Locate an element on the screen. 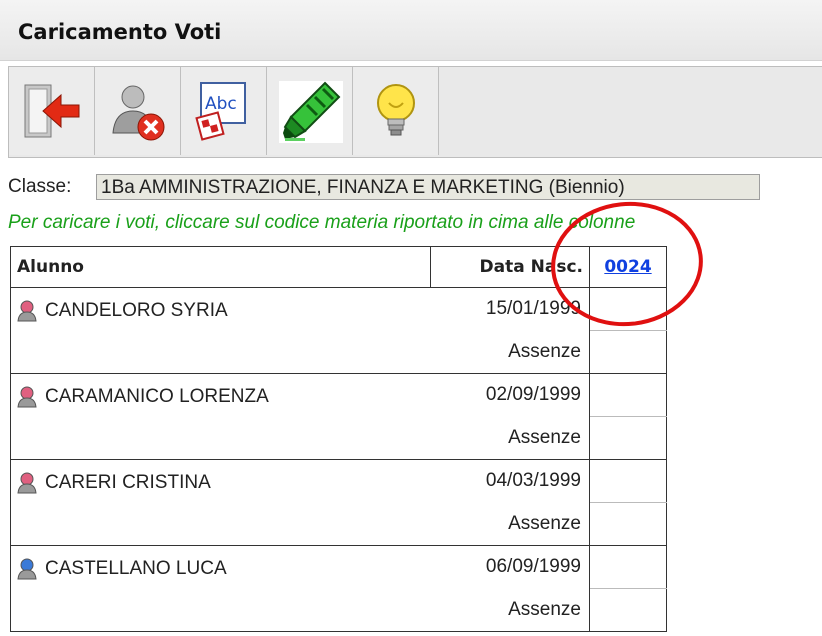 The width and height of the screenshot is (822, 636). student-row: CANDELORO SYRIA 15/01/1999 is located at coordinates (338, 330).